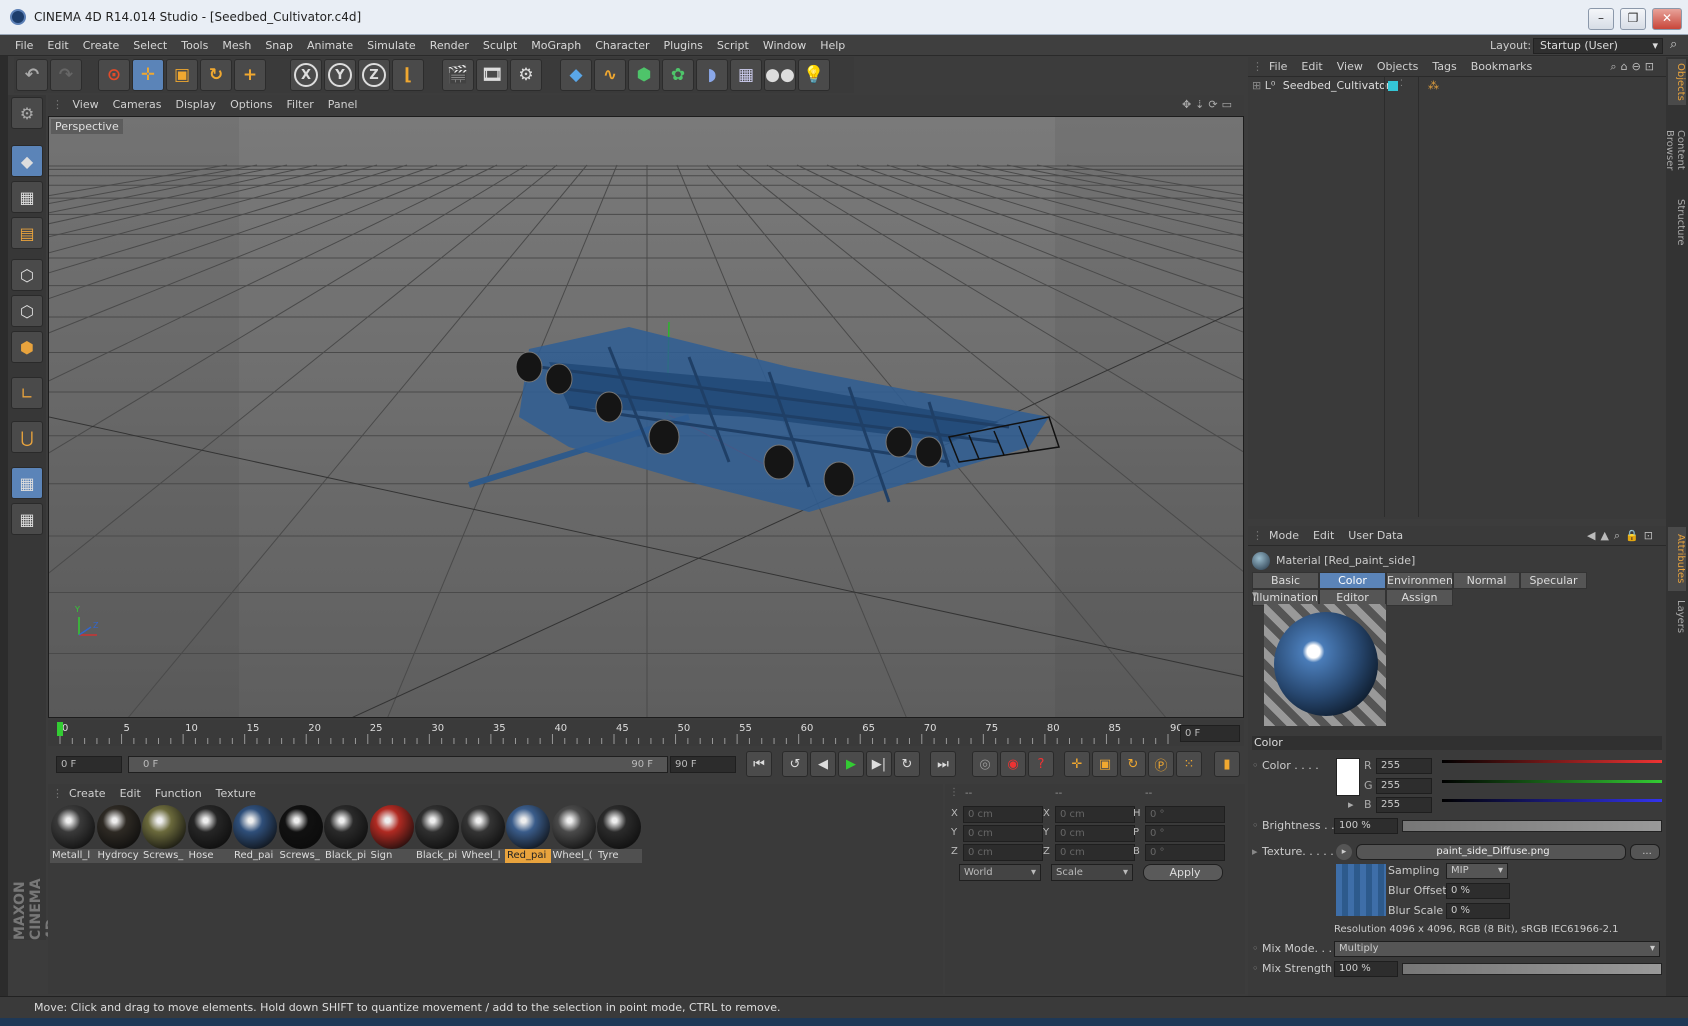  Describe the element at coordinates (1601, 19) in the screenshot. I see `minimize-button: –` at that location.